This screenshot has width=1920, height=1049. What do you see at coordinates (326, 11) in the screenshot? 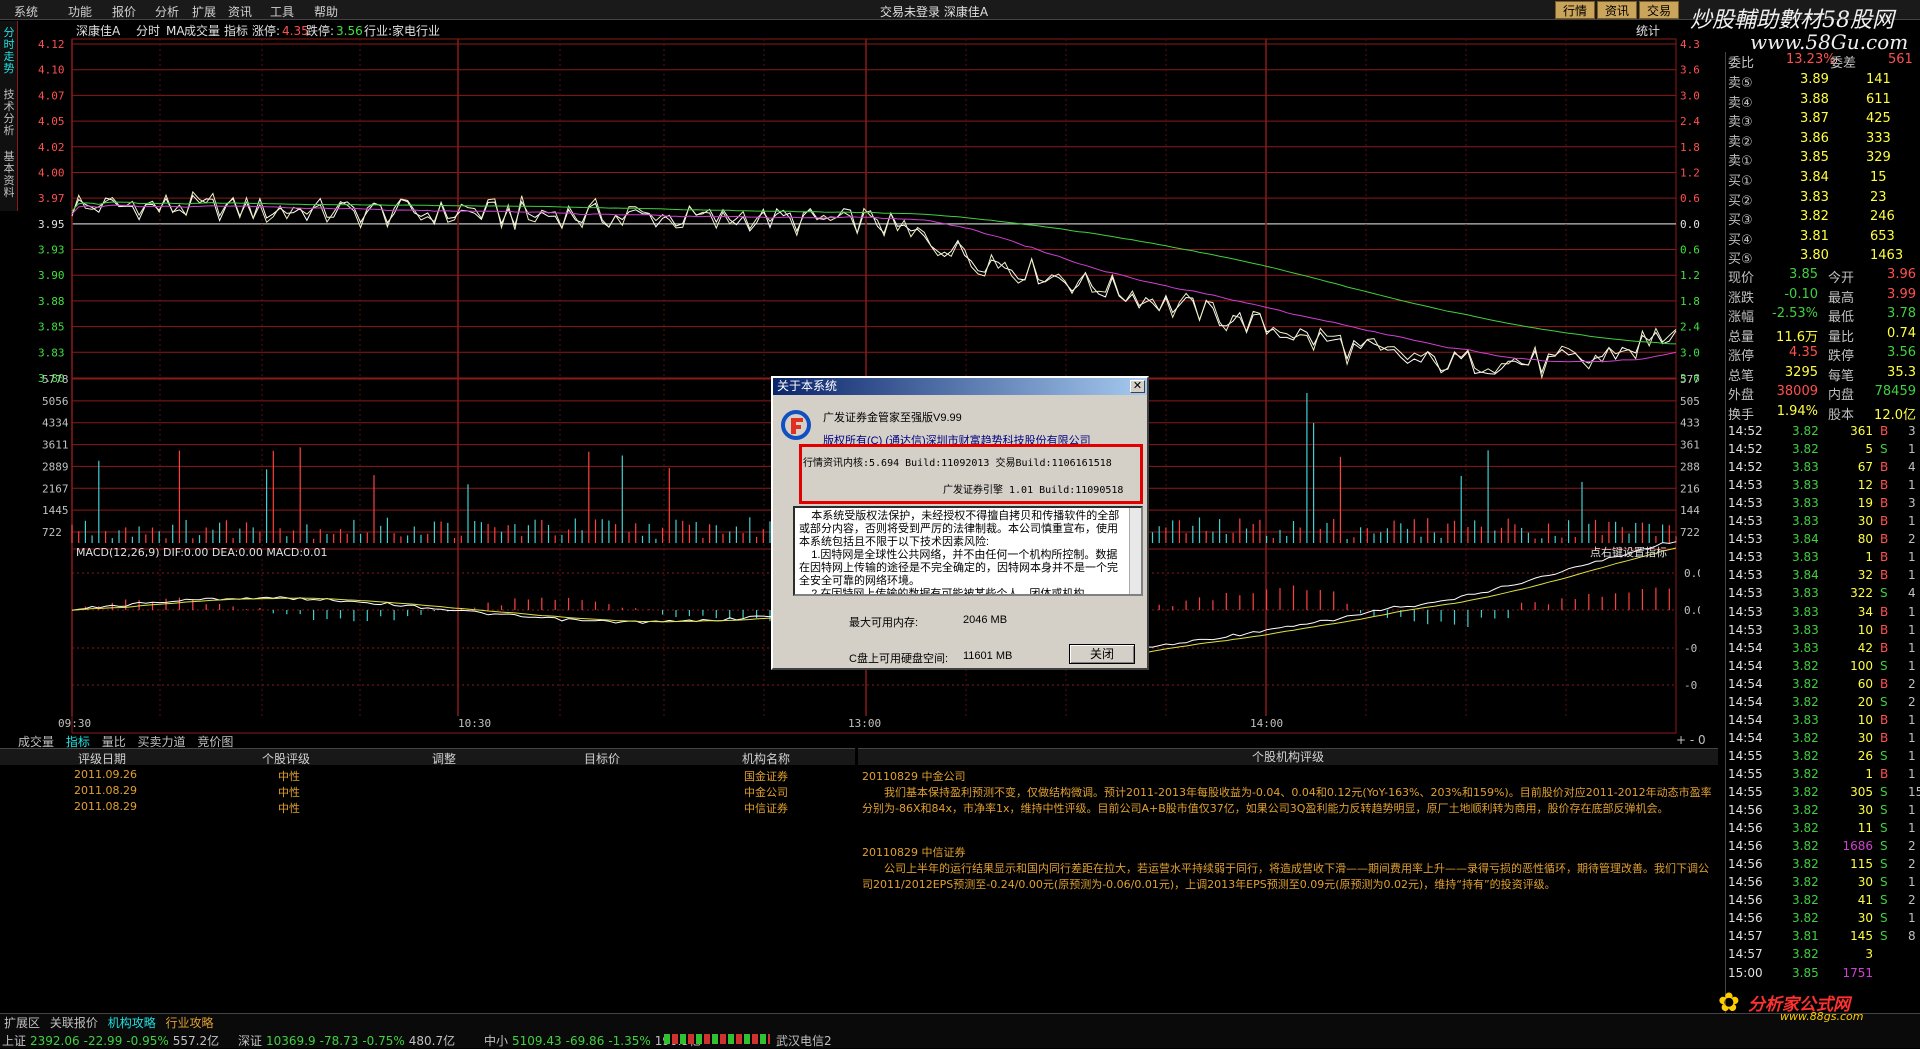
I see `menu-help: 帮助` at bounding box center [326, 11].